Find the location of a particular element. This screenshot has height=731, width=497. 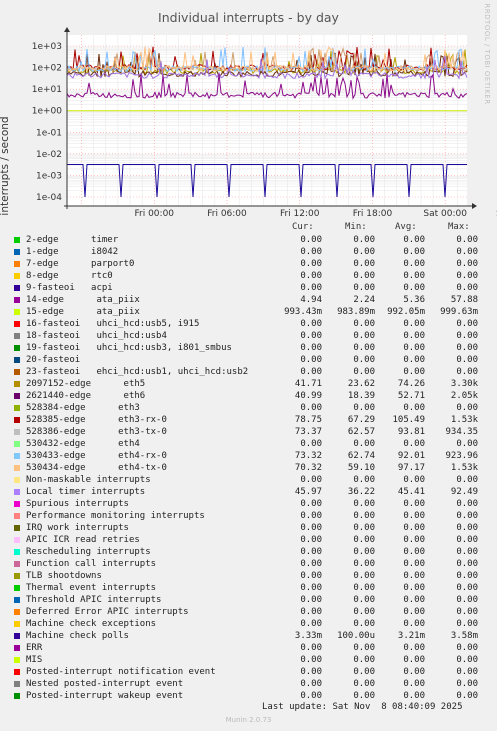

legend-max-value: 1.53k is located at coordinates (464, 420).